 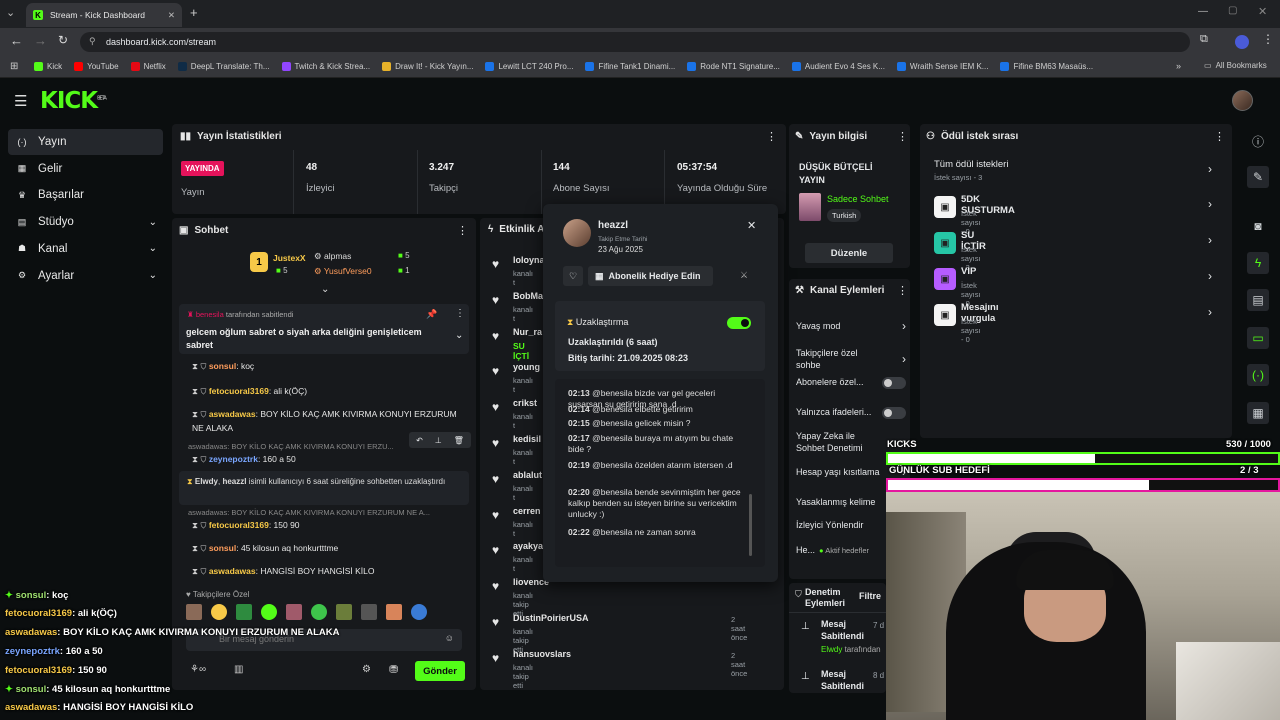 I want to click on follower-name: young, so click(x=526, y=367).